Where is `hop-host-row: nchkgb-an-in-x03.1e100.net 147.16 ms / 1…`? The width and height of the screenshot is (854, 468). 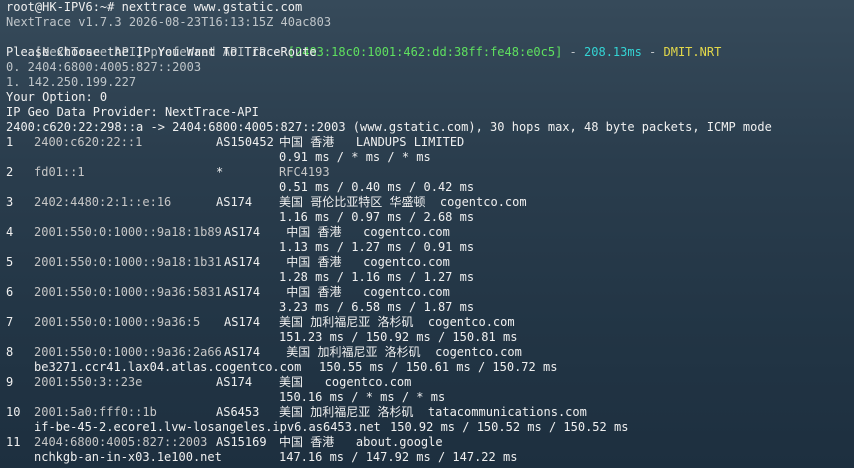 hop-host-row: nchkgb-an-in-x03.1e100.net 147.16 ms / 1… is located at coordinates (261, 457).